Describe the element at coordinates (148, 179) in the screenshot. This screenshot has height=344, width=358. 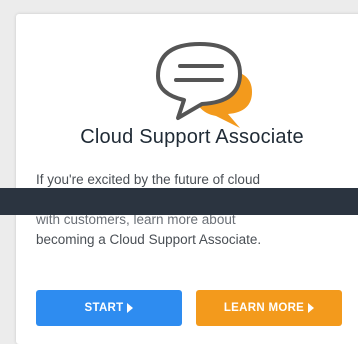
I see `card-description-line1: If you're excited by the future of cloud` at that location.